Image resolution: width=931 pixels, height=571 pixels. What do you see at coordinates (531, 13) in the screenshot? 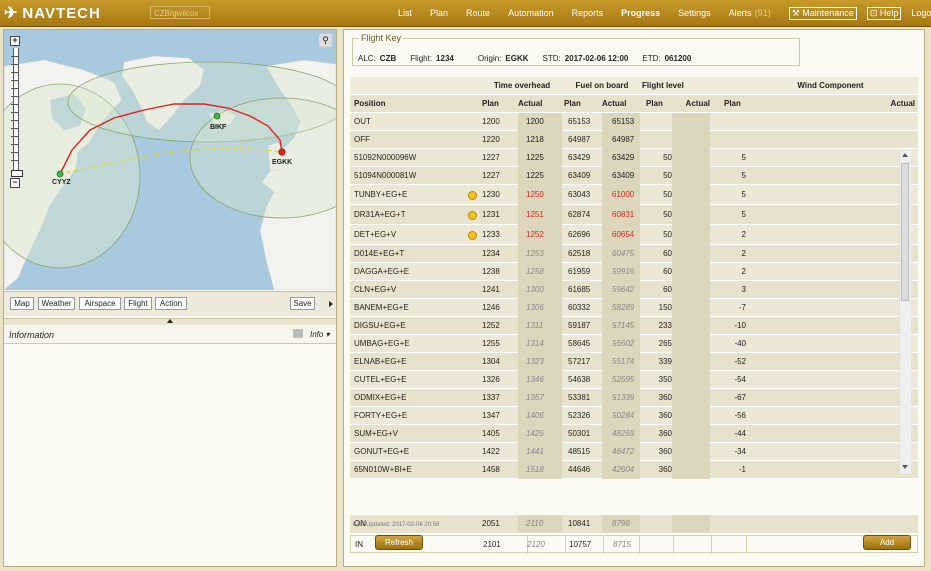
I see `nav-automation: Automation` at bounding box center [531, 13].